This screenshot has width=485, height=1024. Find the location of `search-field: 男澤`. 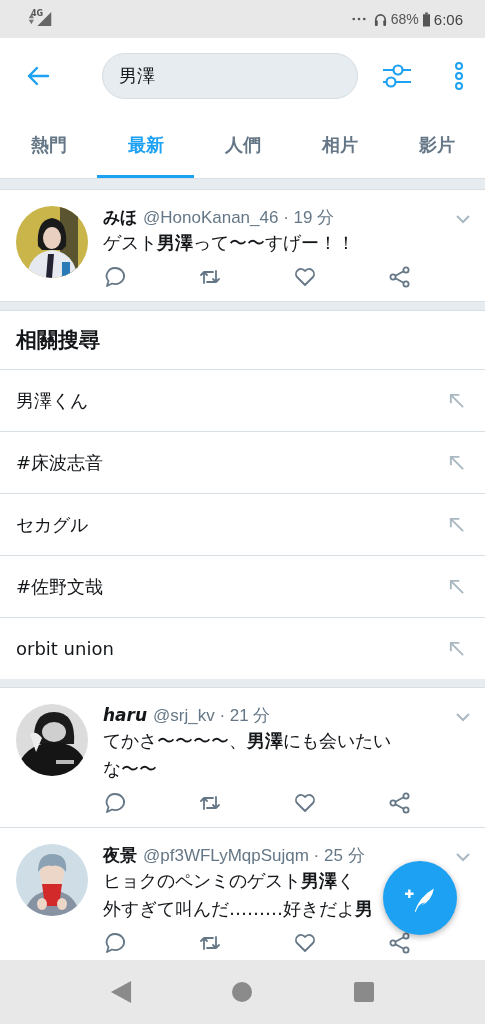

search-field: 男澤 is located at coordinates (230, 76).